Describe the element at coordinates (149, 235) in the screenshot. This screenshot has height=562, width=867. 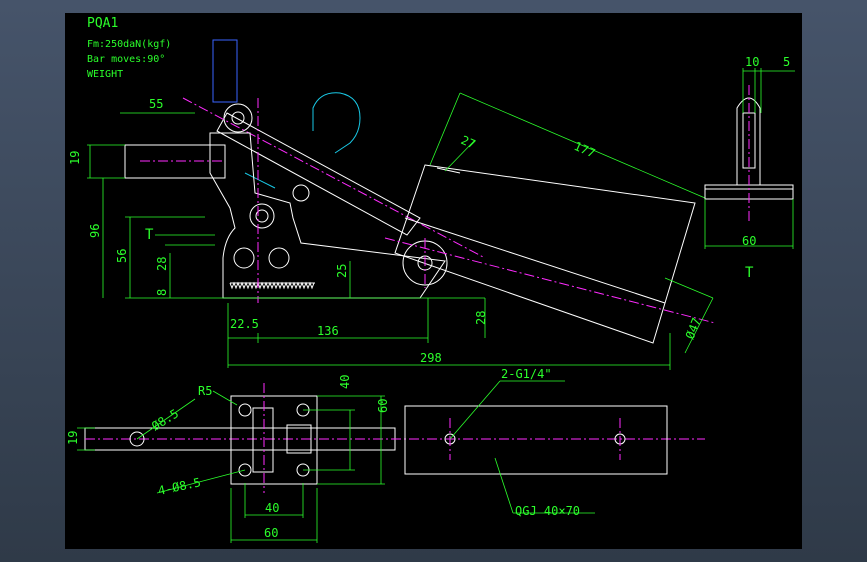
I see `t-label-left: T` at that location.